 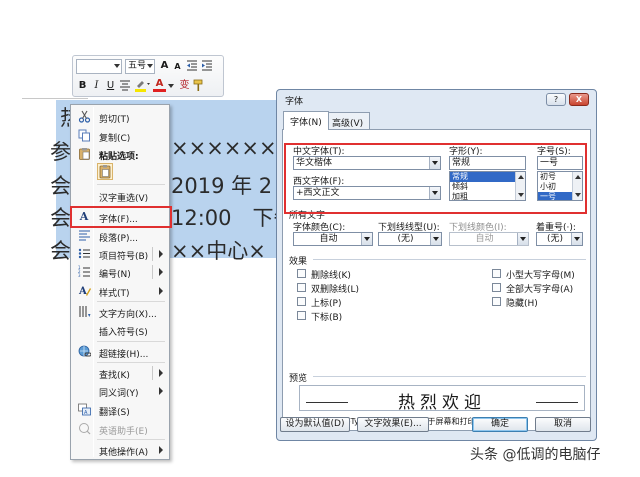 I want to click on ok-button: 确定, so click(x=500, y=424).